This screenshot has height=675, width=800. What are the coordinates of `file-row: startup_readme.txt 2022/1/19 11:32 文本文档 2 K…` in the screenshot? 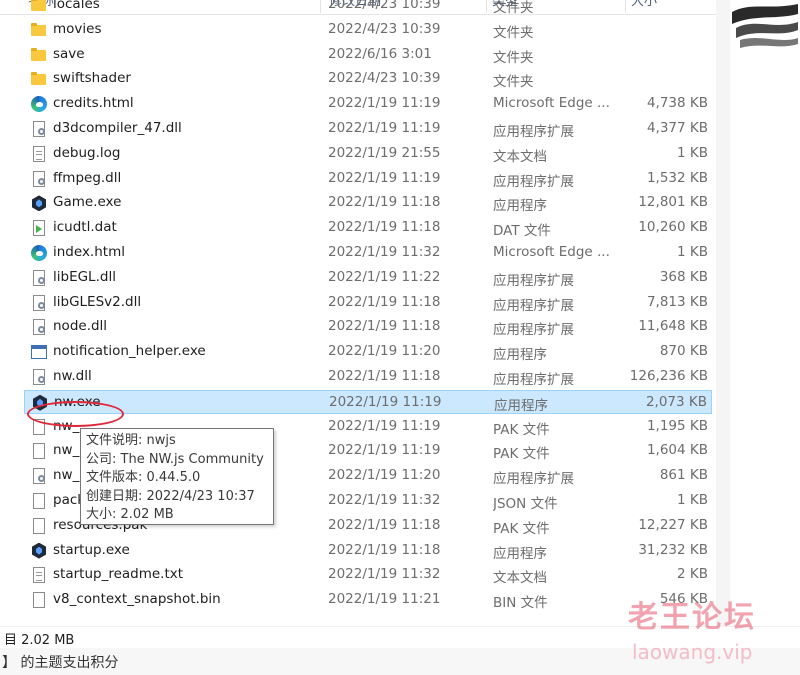 It's located at (368, 575).